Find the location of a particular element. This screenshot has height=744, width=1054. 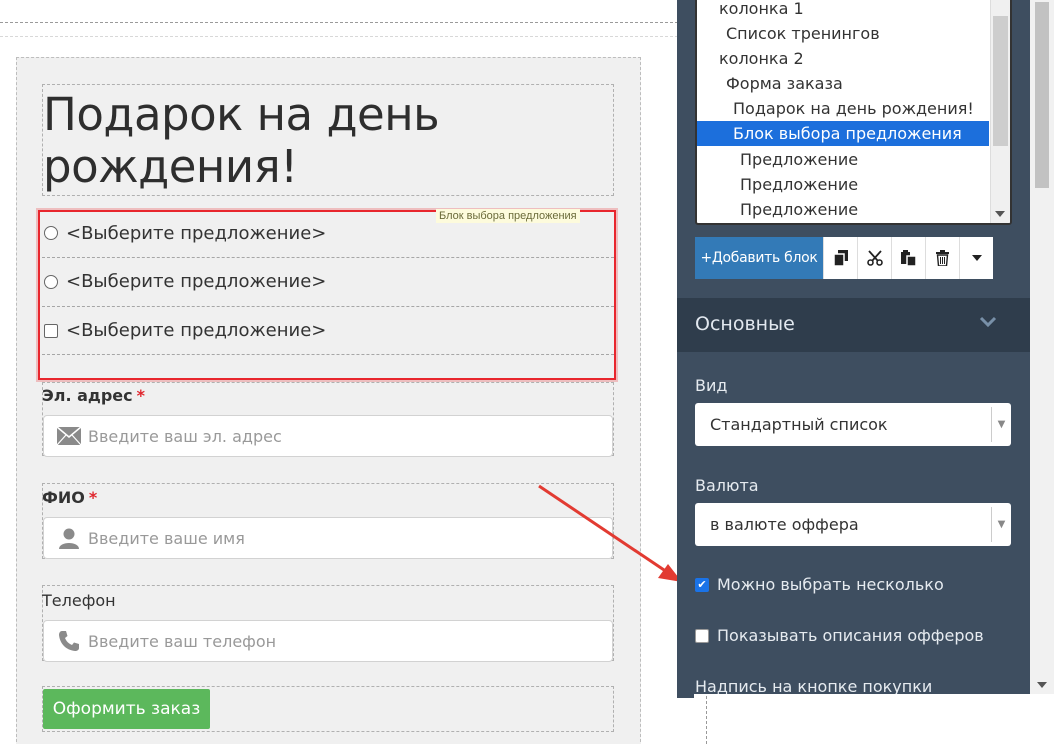

selected-block-tag: Блок выбора предложения is located at coordinates (508, 216).